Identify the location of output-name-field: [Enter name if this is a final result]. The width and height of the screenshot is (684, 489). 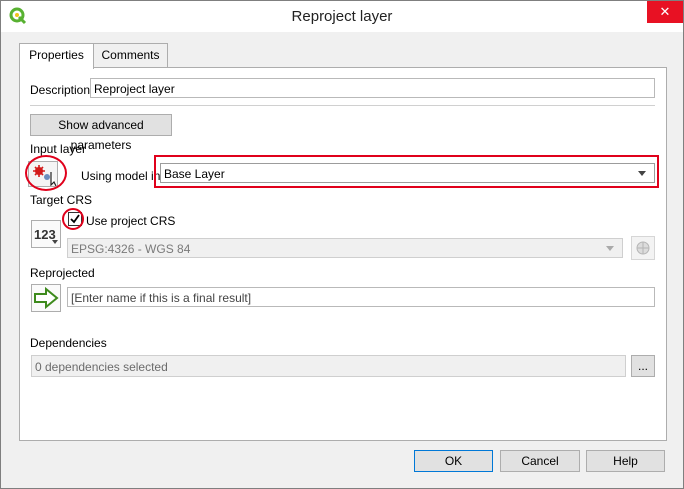
(361, 297).